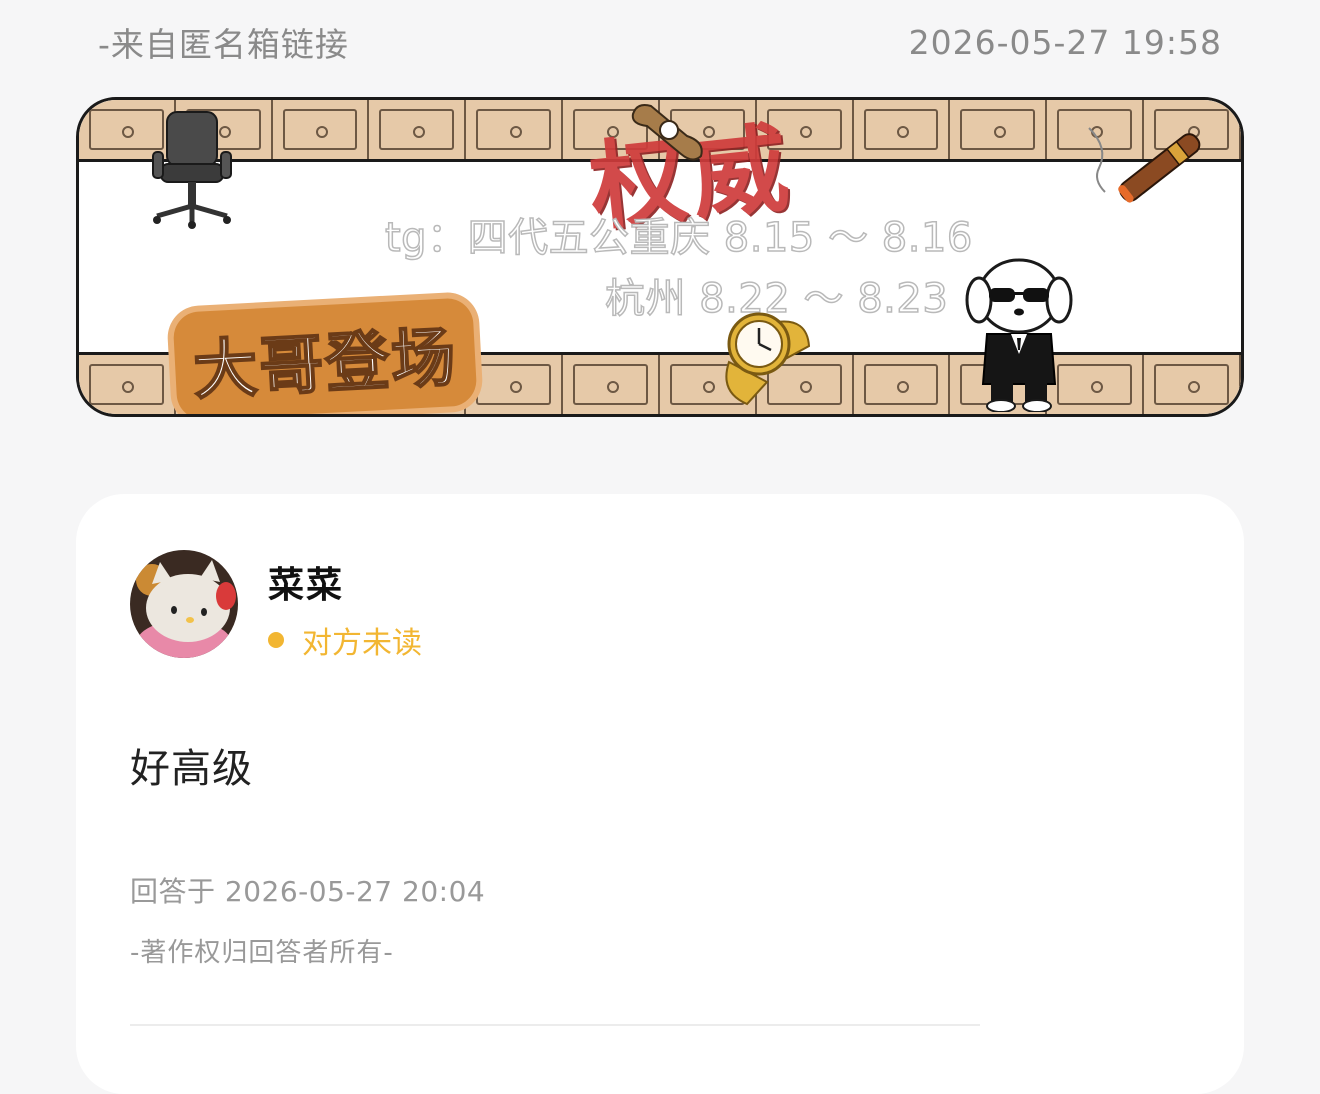  I want to click on copyright-notice: -著作权归回答者所有-, so click(262, 953).